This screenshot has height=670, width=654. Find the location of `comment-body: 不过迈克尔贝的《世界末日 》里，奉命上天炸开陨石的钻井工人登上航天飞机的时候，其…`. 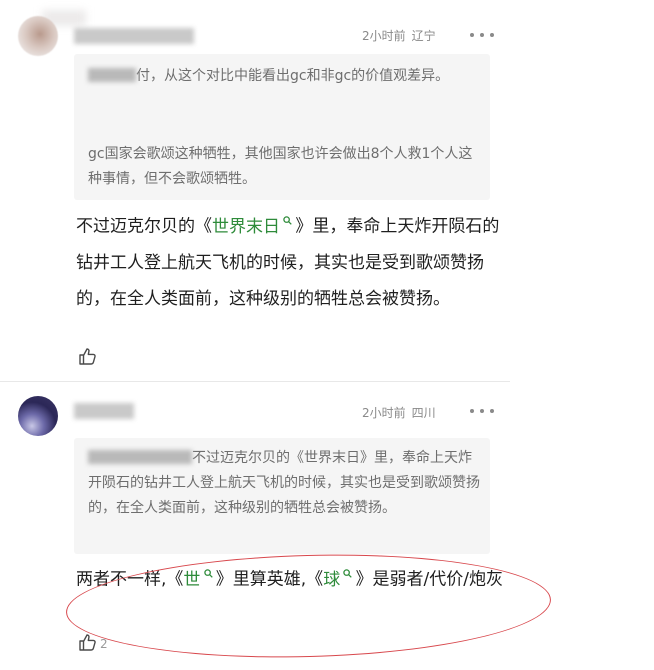

comment-body: 不过迈克尔贝的《世界末日 》里，奉命上天炸开陨石的钻井工人登上航天飞机的时候，其… is located at coordinates (290, 261).